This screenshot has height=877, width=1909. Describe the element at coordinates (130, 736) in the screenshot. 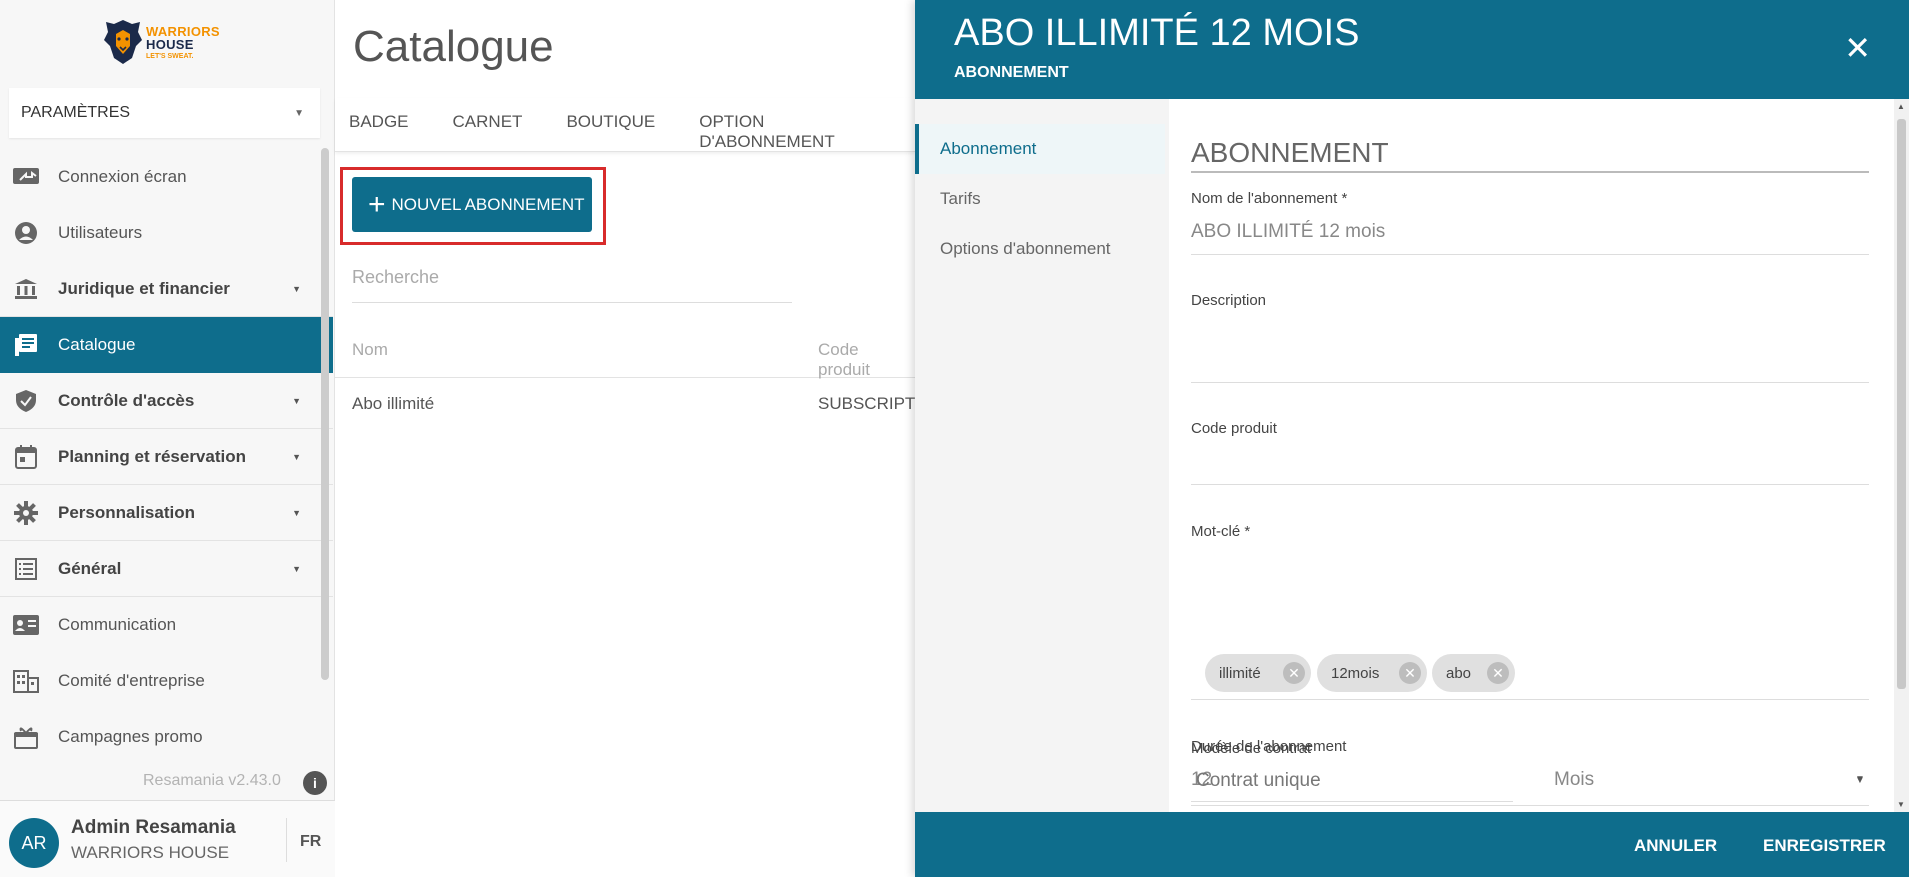

I see `sidebar-item-label: Campagnes promo` at that location.